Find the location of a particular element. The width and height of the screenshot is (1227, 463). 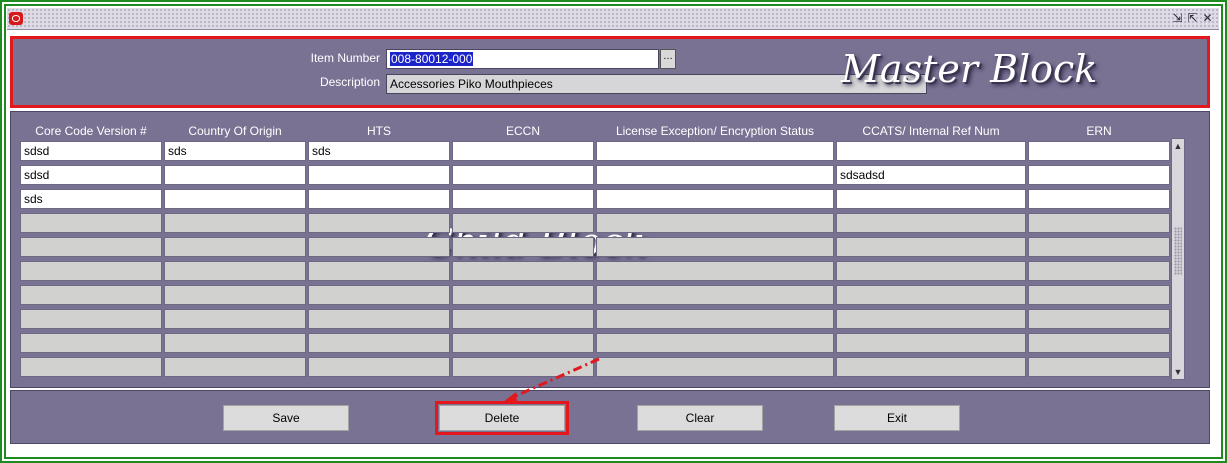

column-header: HTS is located at coordinates (379, 131).